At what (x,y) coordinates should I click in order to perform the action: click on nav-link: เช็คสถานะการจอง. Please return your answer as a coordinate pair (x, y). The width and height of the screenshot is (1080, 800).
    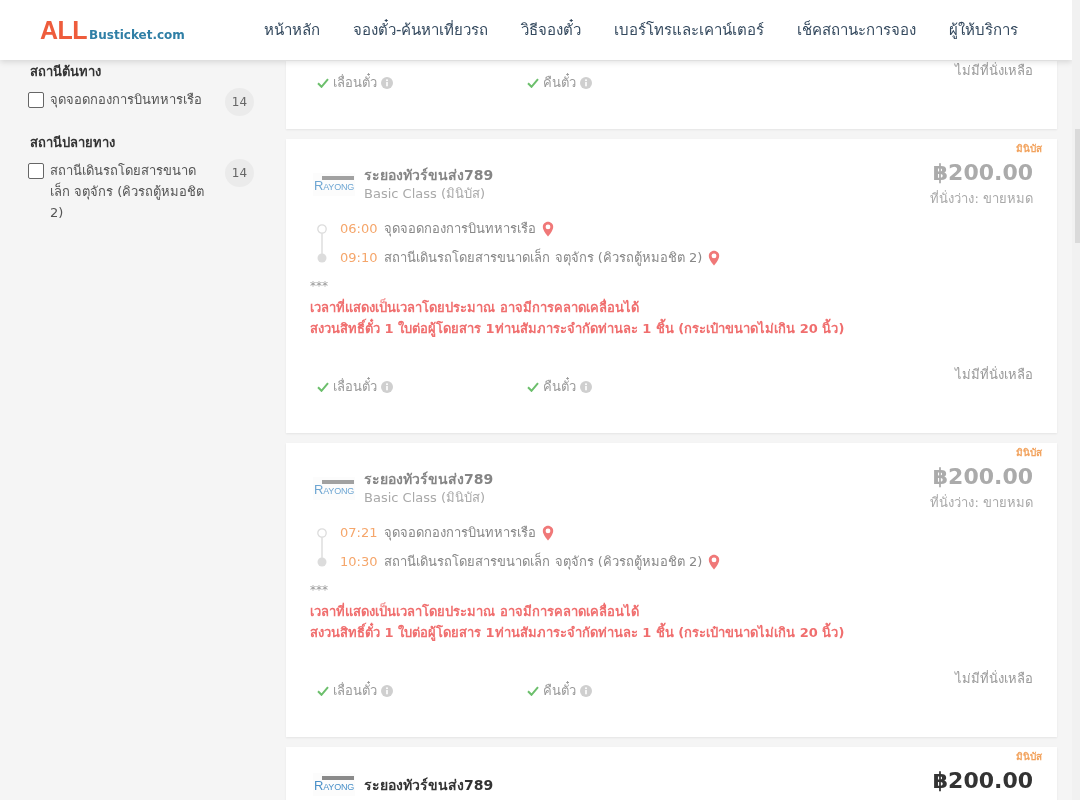
    Looking at the image, I should click on (857, 30).